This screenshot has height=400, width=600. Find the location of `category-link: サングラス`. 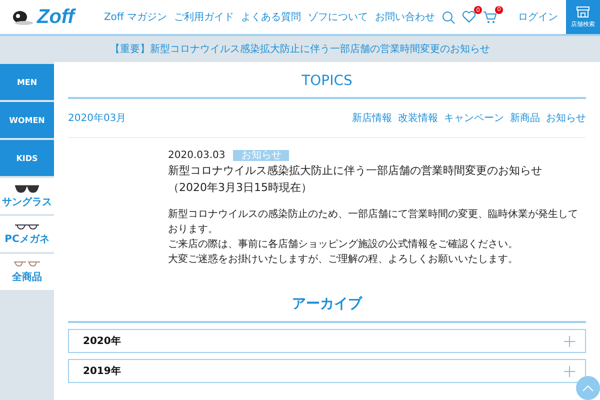

category-link: サングラス is located at coordinates (27, 196).